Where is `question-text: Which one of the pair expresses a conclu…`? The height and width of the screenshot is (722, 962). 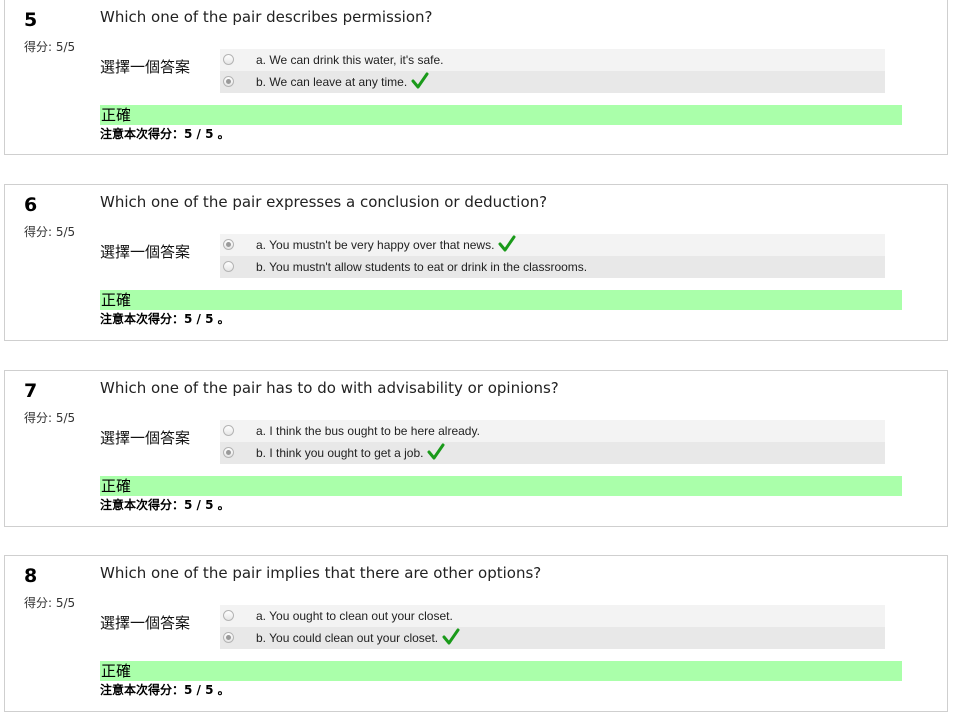
question-text: Which one of the pair expresses a conclu… is located at coordinates (324, 202).